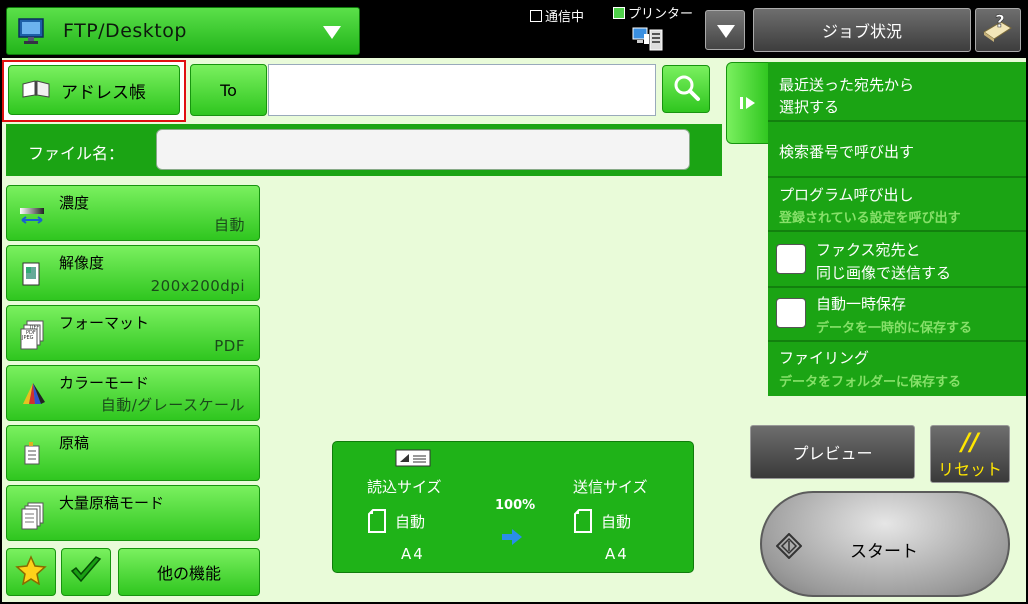  Describe the element at coordinates (410, 522) in the screenshot. I see `scan-mode: 自動` at that location.